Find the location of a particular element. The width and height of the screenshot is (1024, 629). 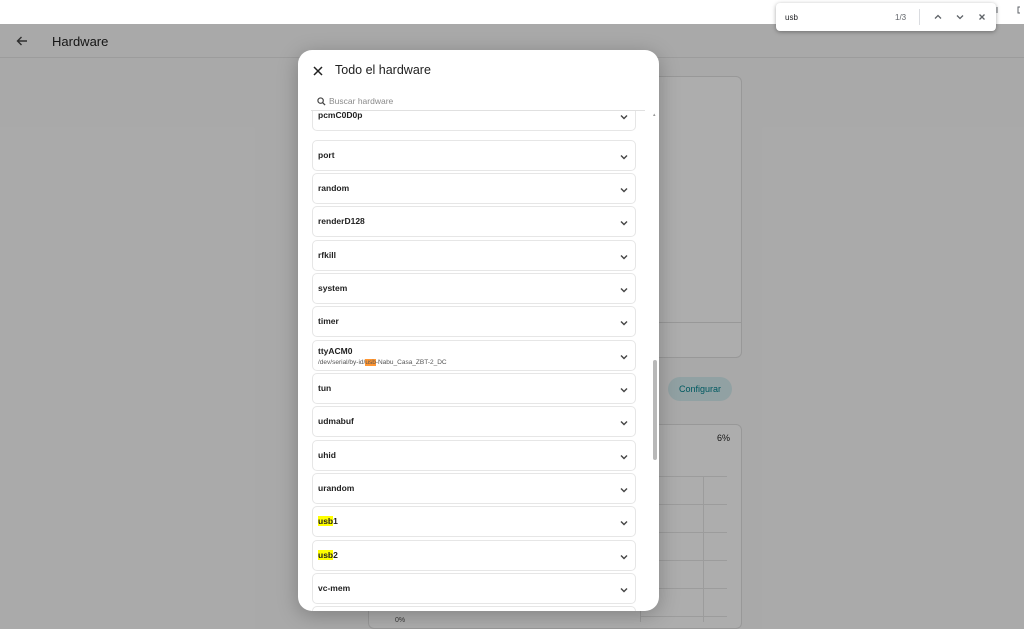

list-item: port is located at coordinates (474, 155).